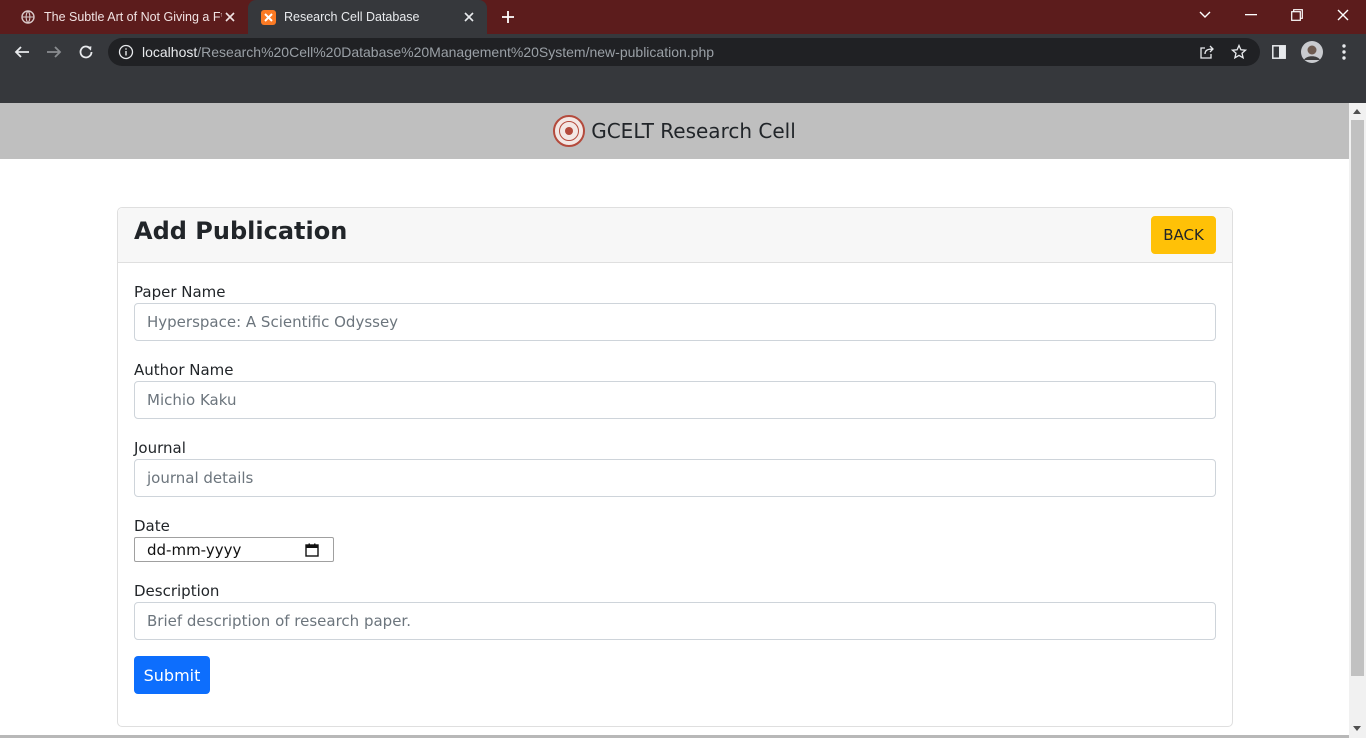 The width and height of the screenshot is (1366, 738). Describe the element at coordinates (683, 86) in the screenshot. I see `bookmark-bar` at that location.